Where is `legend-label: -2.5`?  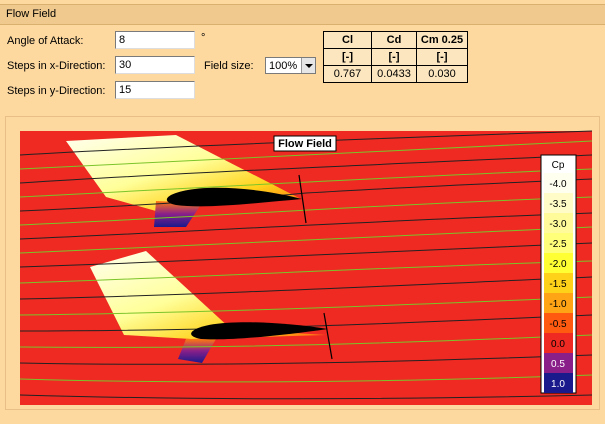
legend-label: -2.5 is located at coordinates (558, 244).